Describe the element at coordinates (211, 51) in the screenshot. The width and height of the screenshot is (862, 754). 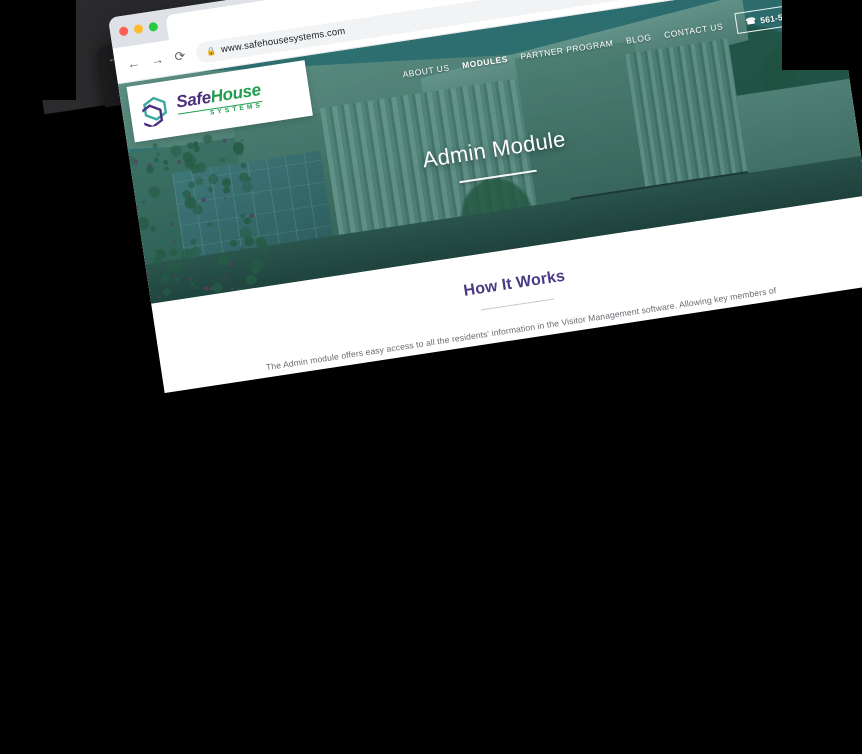
I see `lock-icon: 🔒` at that location.